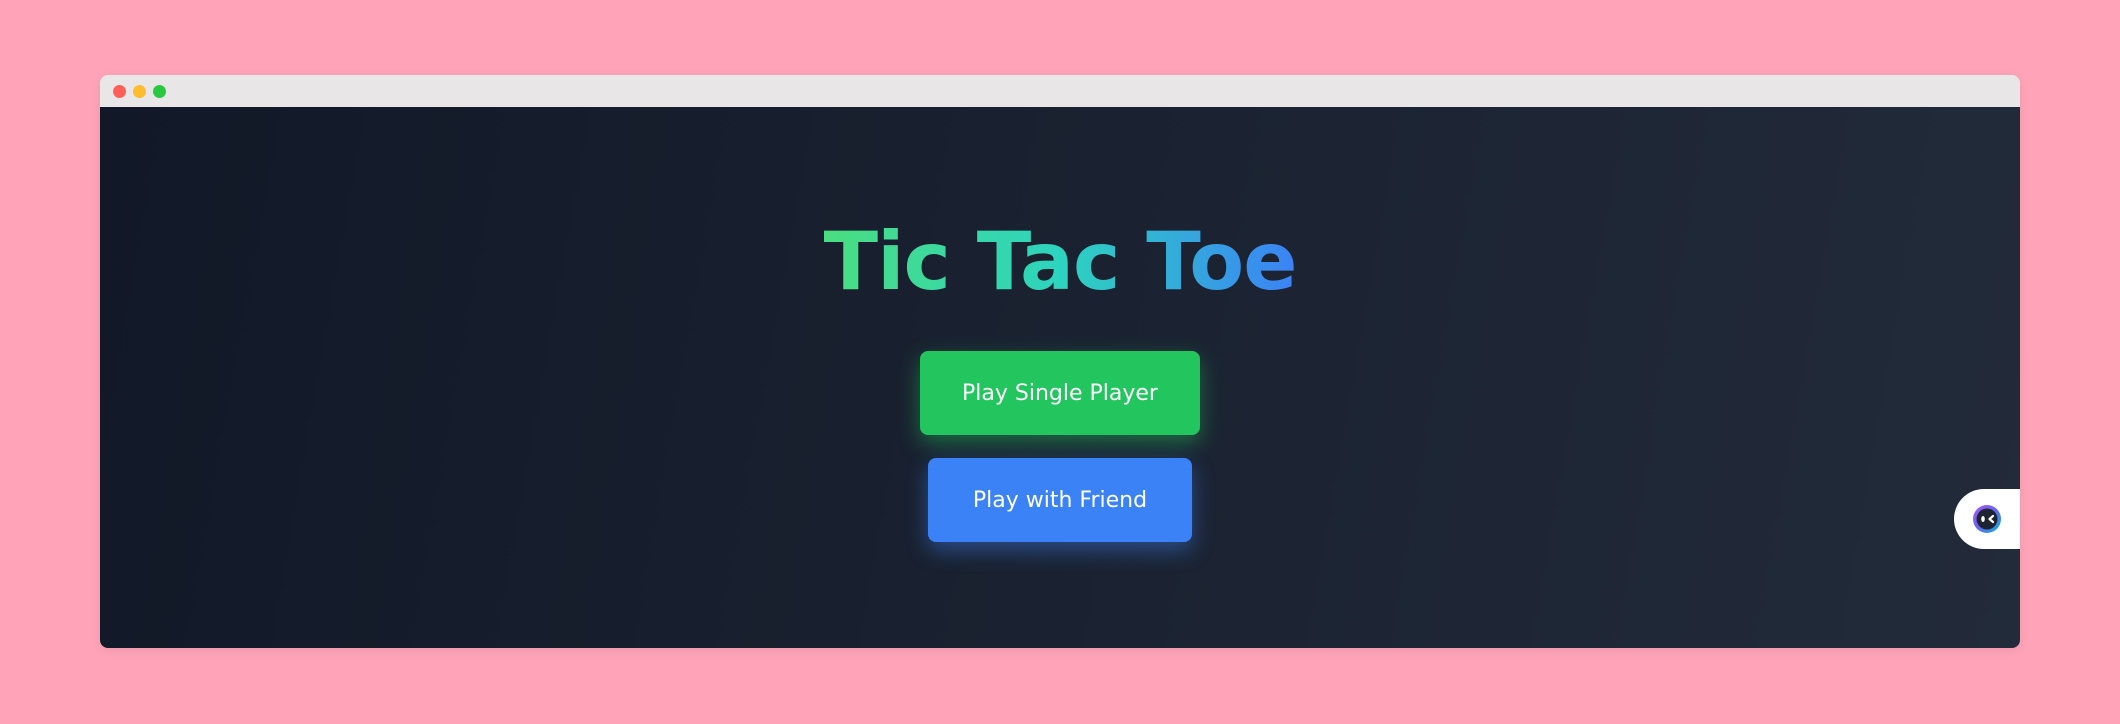 The height and width of the screenshot is (724, 2120). I want to click on close-window-button, so click(119, 91).